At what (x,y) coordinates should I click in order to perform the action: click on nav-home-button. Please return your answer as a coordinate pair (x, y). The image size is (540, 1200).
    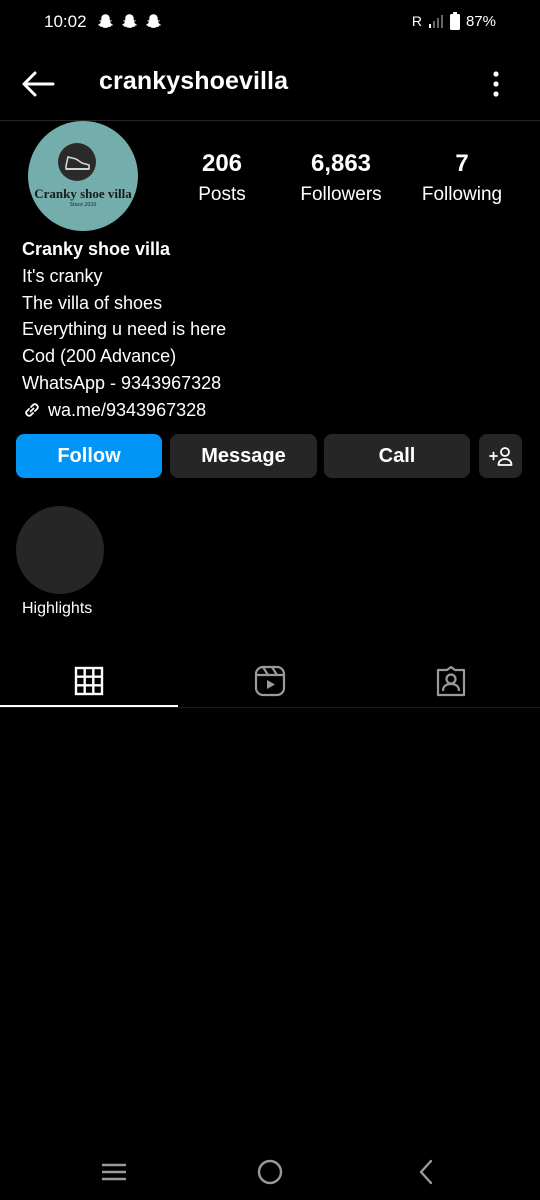
    Looking at the image, I should click on (270, 1172).